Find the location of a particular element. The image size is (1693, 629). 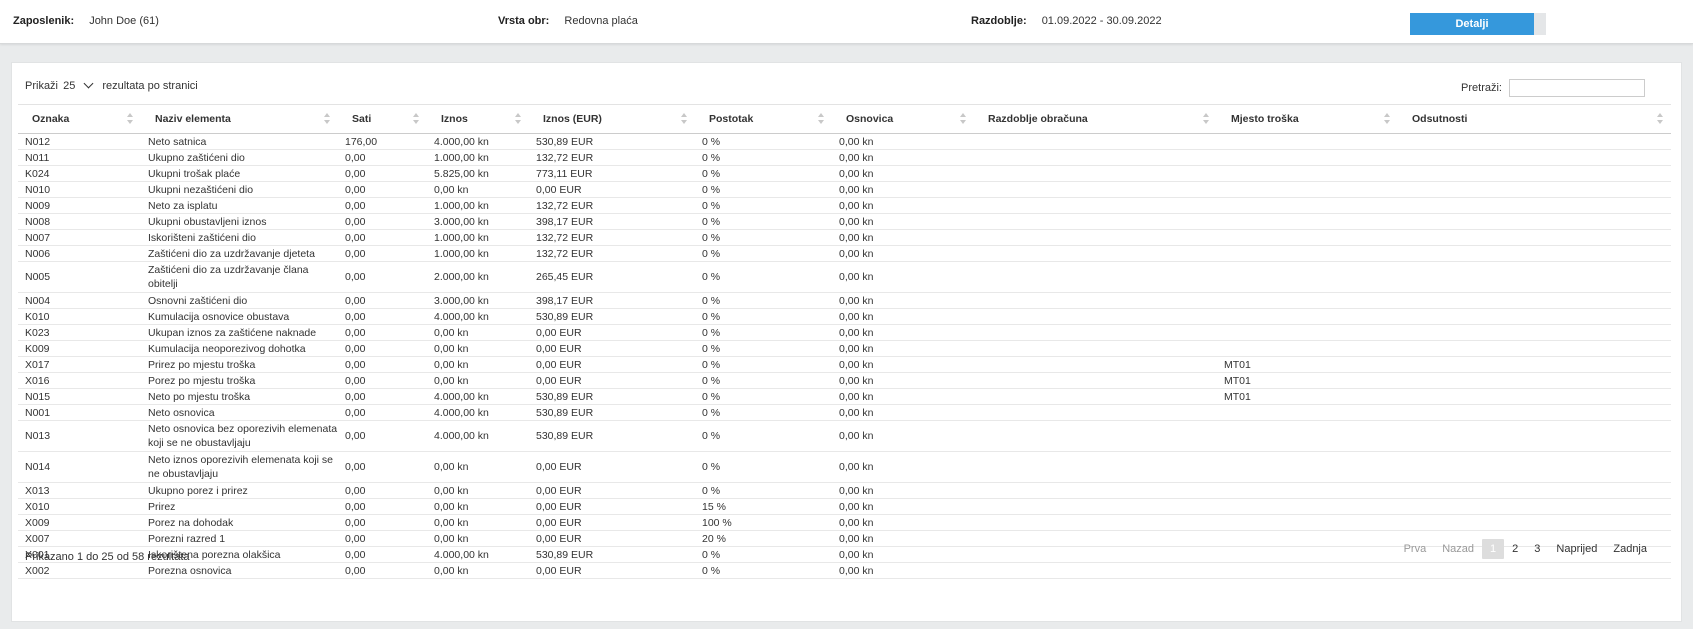

column-header-code: Oznaka is located at coordinates (79, 119).